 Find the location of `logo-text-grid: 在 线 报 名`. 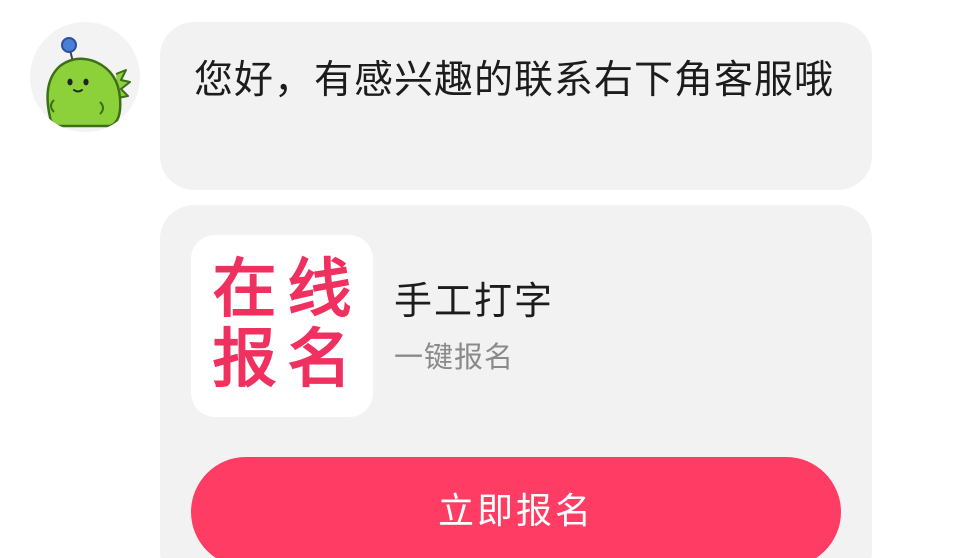

logo-text-grid: 在 线 报 名 is located at coordinates (282, 325).